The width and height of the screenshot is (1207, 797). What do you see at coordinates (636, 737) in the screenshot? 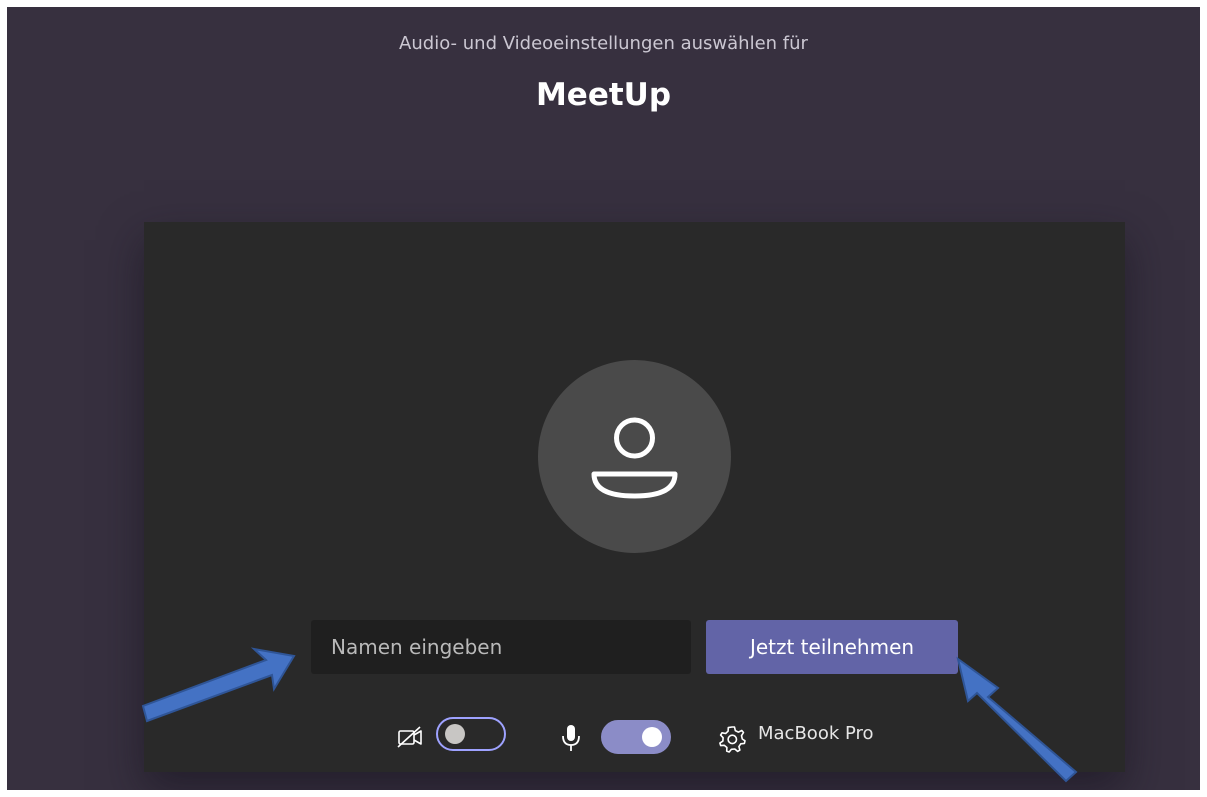
I see `microphone-toggle` at bounding box center [636, 737].